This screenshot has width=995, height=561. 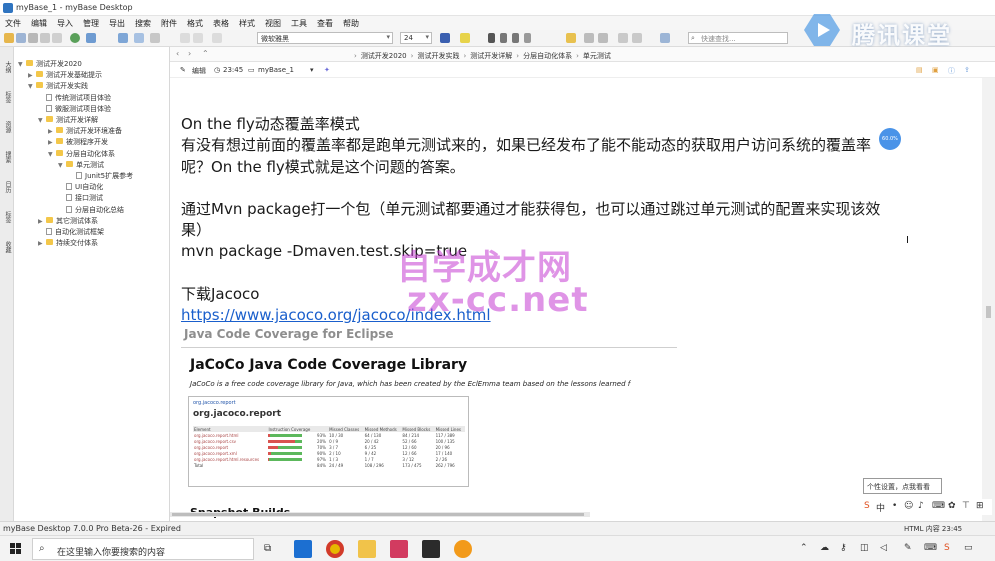 I want to click on table-icon, so click(x=665, y=38).